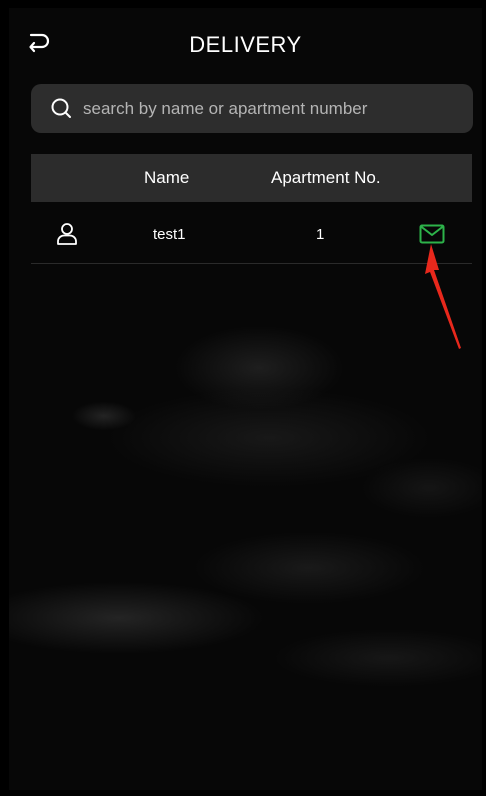 The height and width of the screenshot is (796, 486). I want to click on column-header-name: Name, so click(167, 177).